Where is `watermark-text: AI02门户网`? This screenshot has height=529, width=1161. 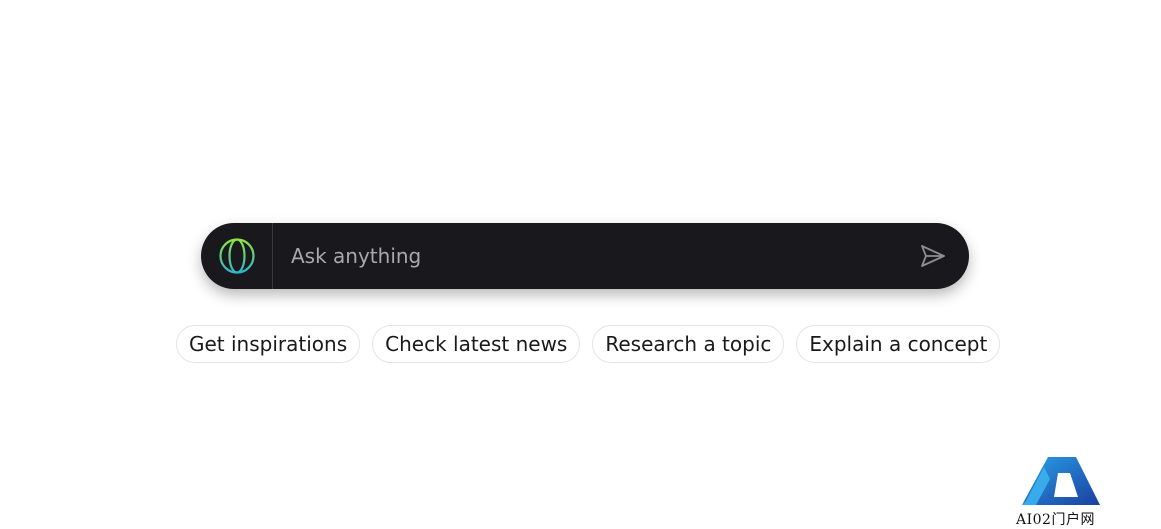 watermark-text: AI02门户网 is located at coordinates (1055, 520).